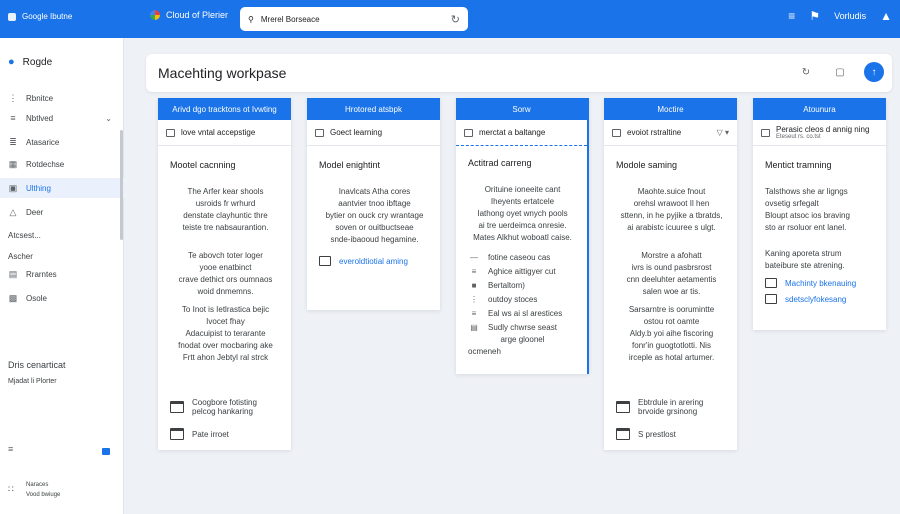  I want to click on sidebar-item-label: Ulthing, so click(38, 188).